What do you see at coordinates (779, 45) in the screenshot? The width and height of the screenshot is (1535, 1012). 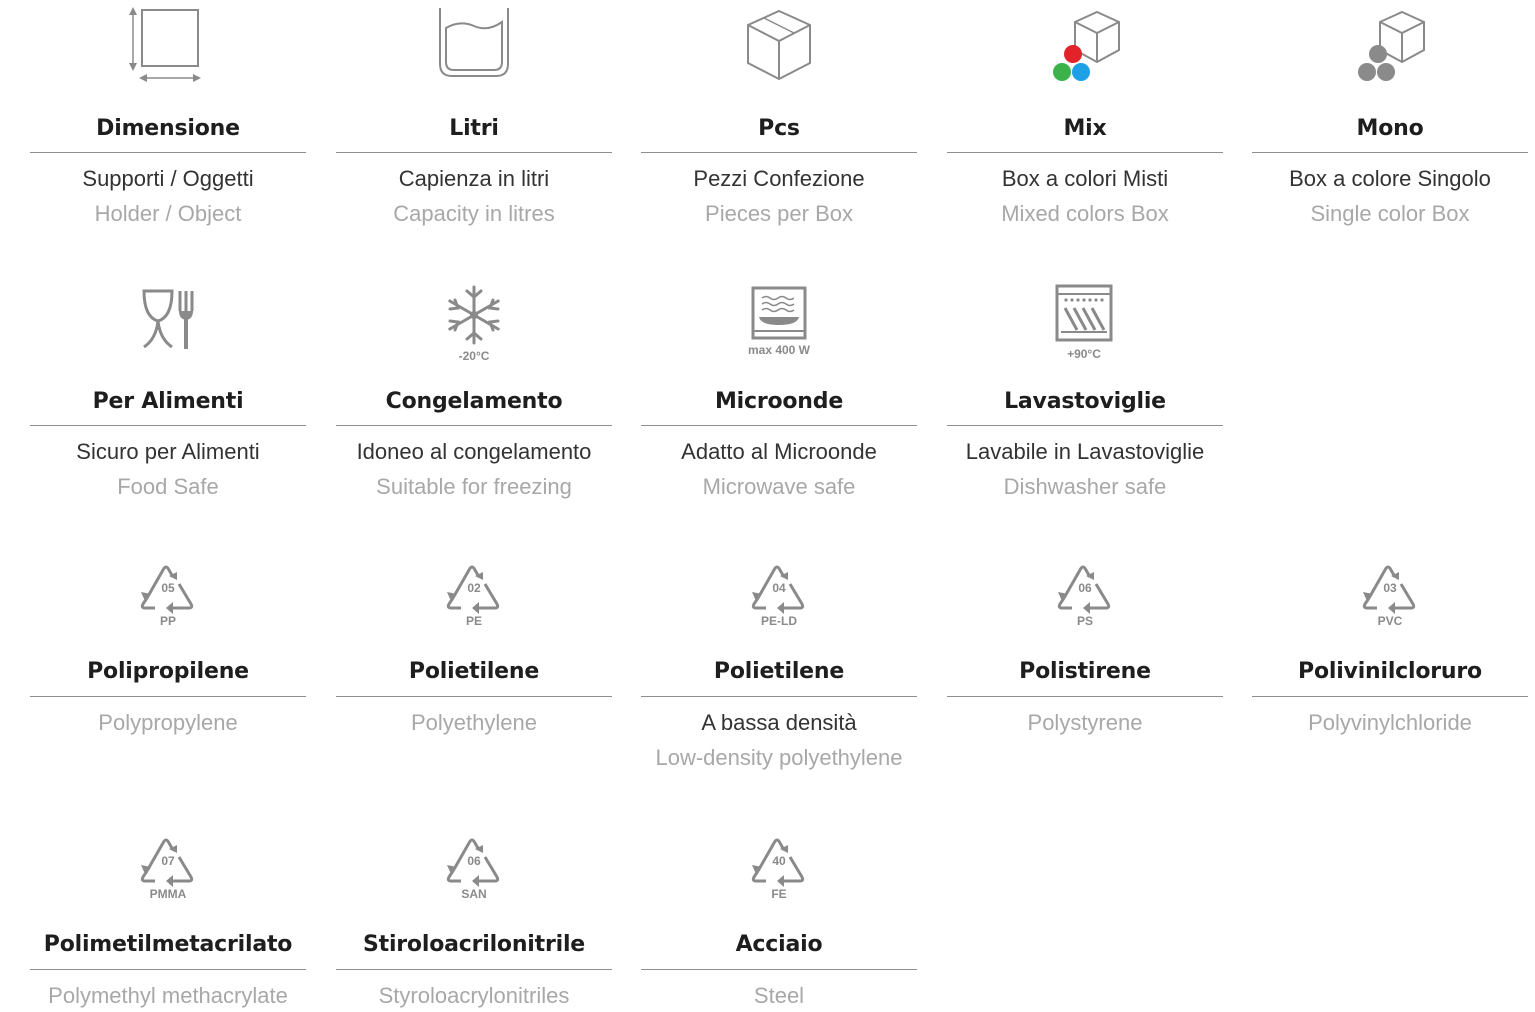 I see `box-icon` at bounding box center [779, 45].